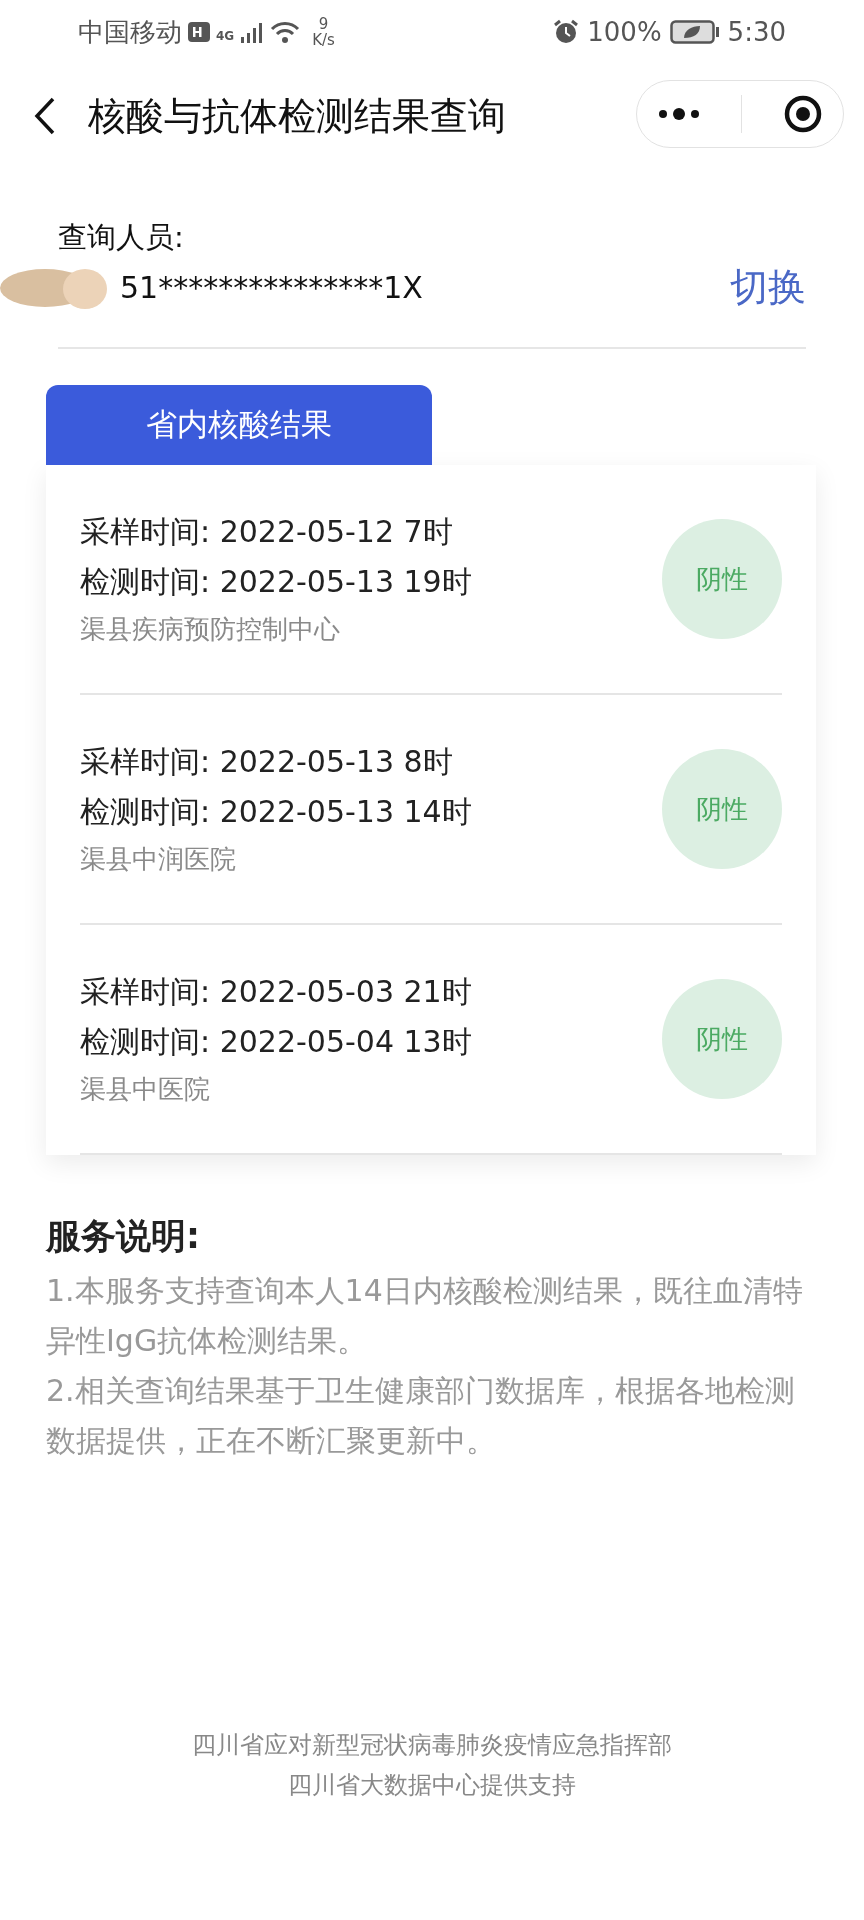 The height and width of the screenshot is (1920, 864). Describe the element at coordinates (276, 812) in the screenshot. I see `test-time: 检测时间: 2022-05-13 14时` at that location.